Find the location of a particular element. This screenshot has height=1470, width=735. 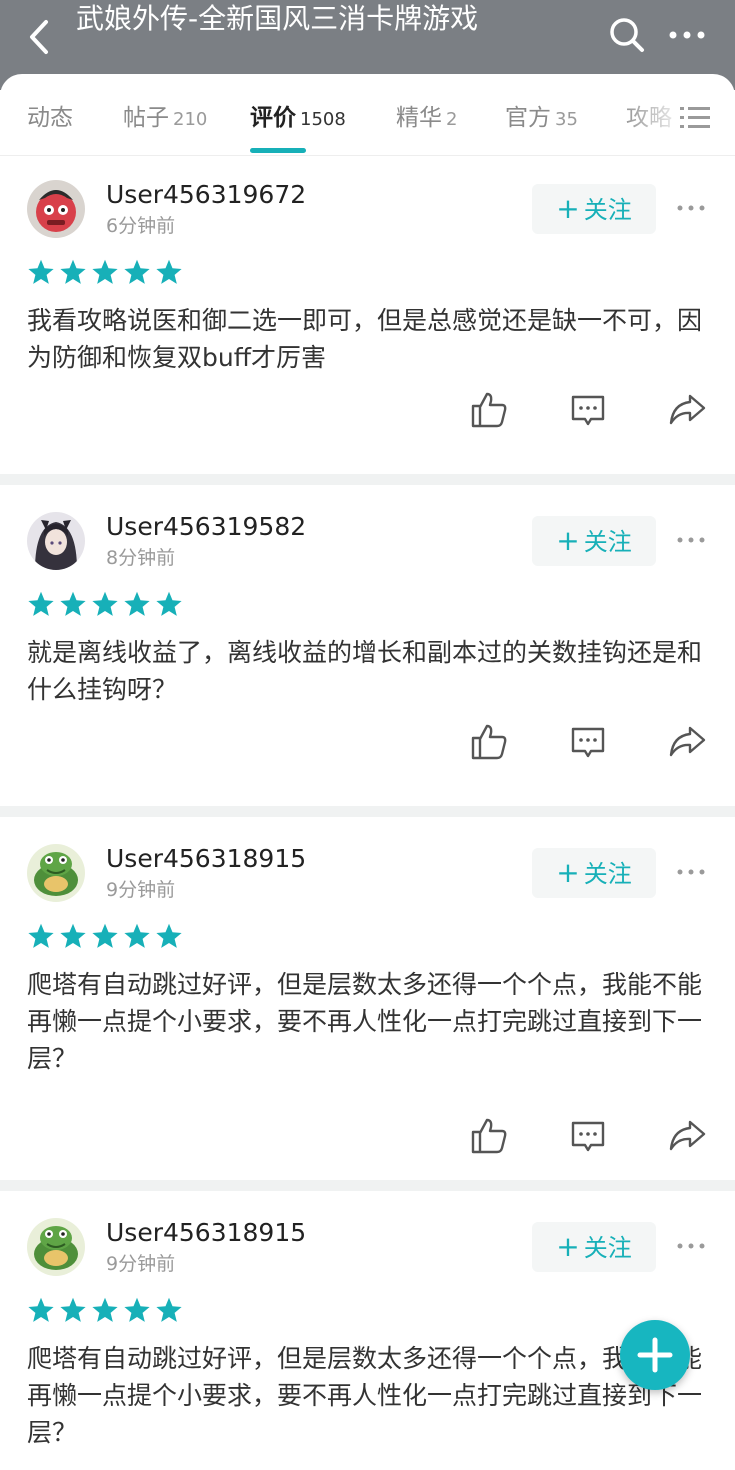

timestamp: 8分钟前 is located at coordinates (141, 558).